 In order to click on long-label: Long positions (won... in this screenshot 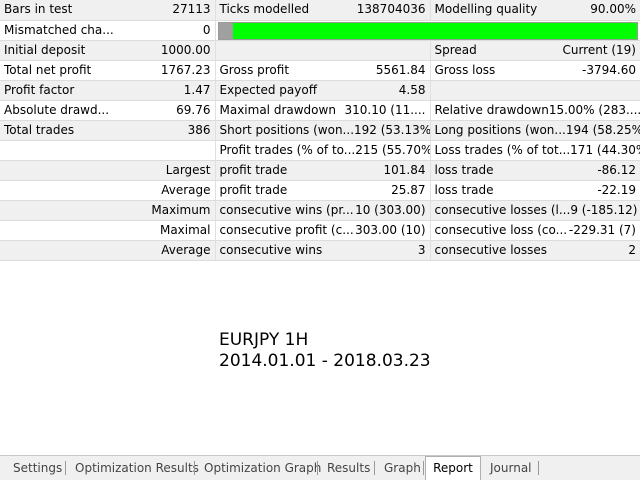, I will do `click(500, 129)`.